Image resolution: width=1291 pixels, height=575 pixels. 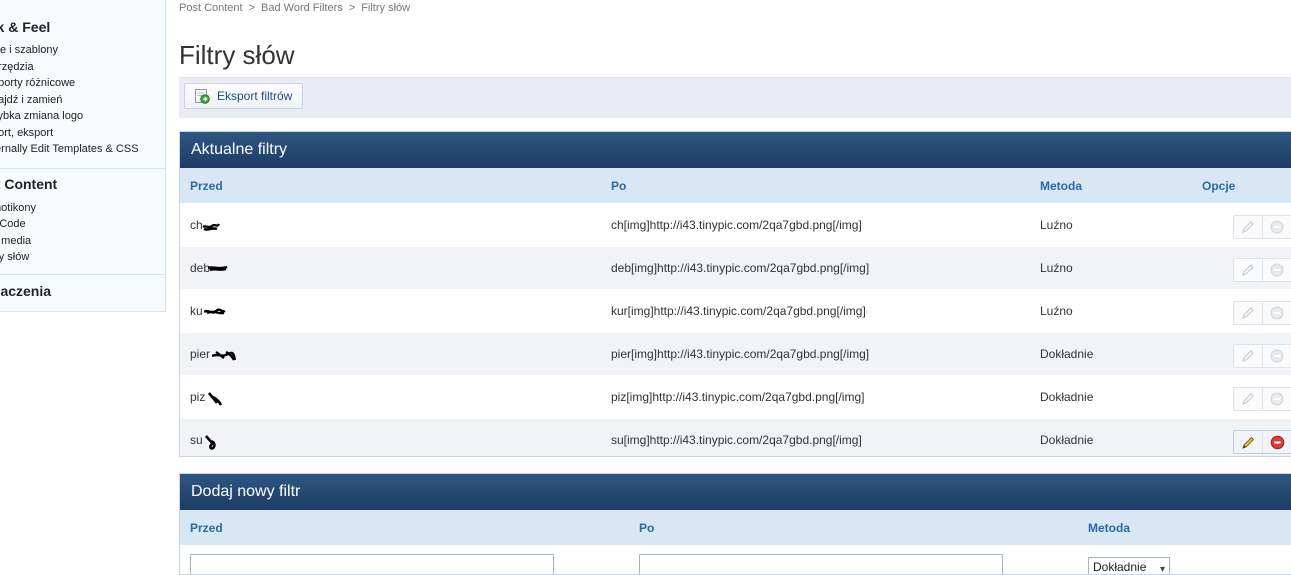 What do you see at coordinates (1219, 186) in the screenshot?
I see `column-header-options: Opcje` at bounding box center [1219, 186].